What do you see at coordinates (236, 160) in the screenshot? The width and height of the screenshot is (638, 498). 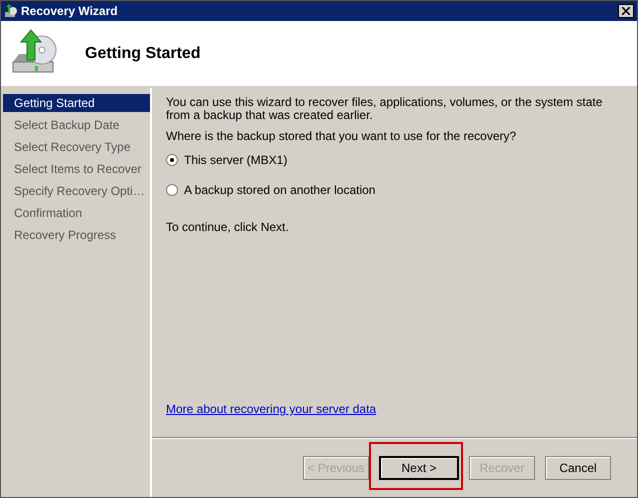 I see `radio-label: This server (MBX1)` at bounding box center [236, 160].